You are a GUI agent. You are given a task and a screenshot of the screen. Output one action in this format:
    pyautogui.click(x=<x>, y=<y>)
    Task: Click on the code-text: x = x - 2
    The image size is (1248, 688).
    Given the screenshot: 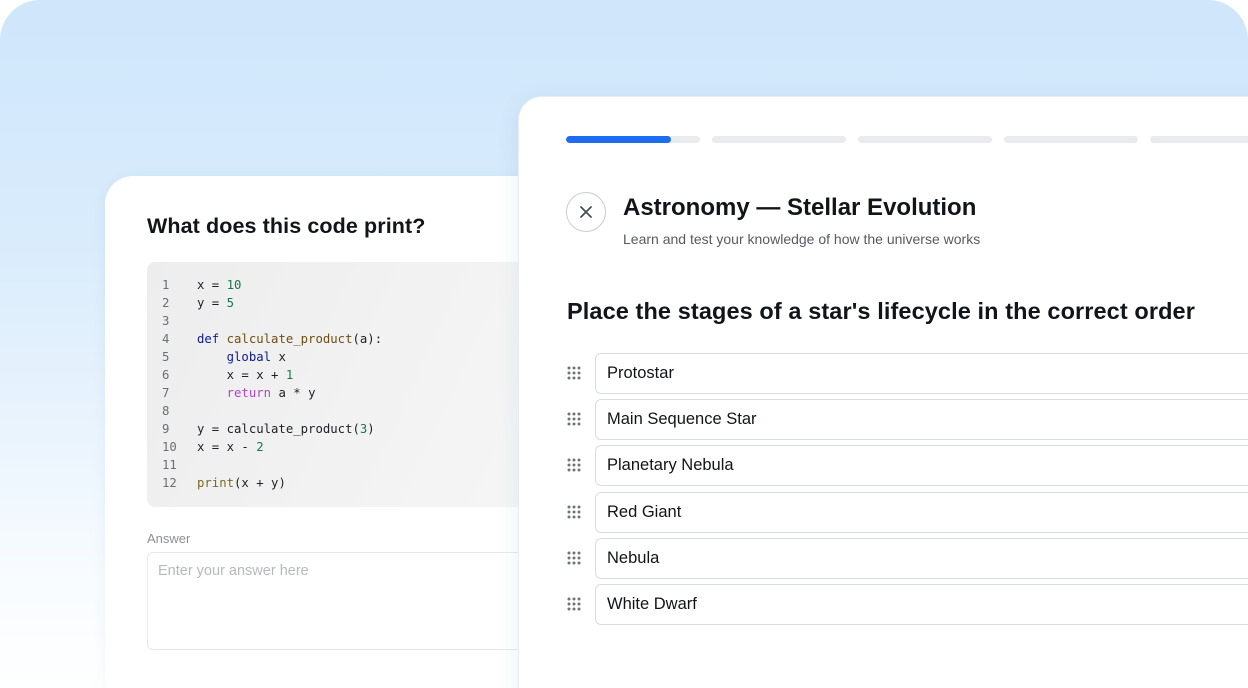 What is the action you would take?
    pyautogui.click(x=230, y=447)
    